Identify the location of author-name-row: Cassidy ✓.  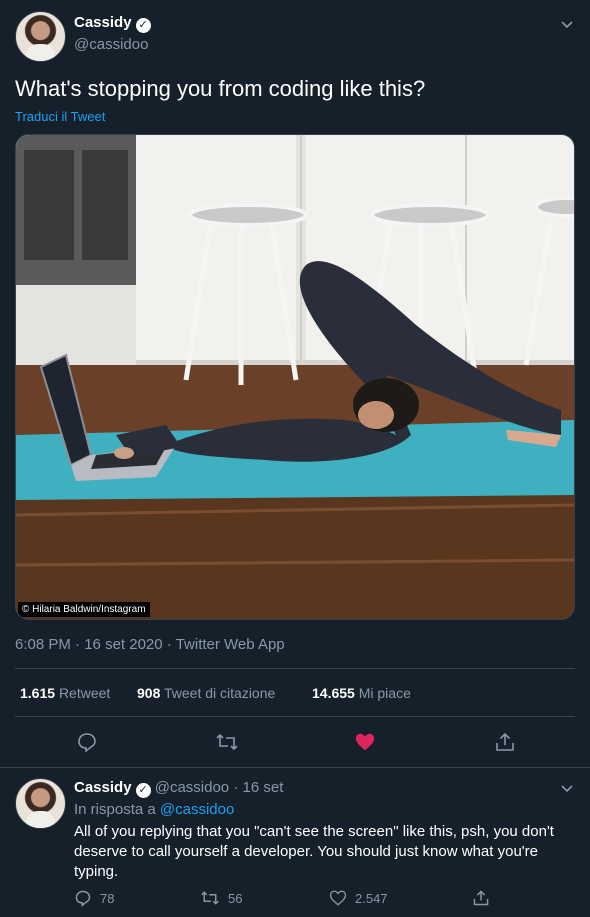
(112, 23).